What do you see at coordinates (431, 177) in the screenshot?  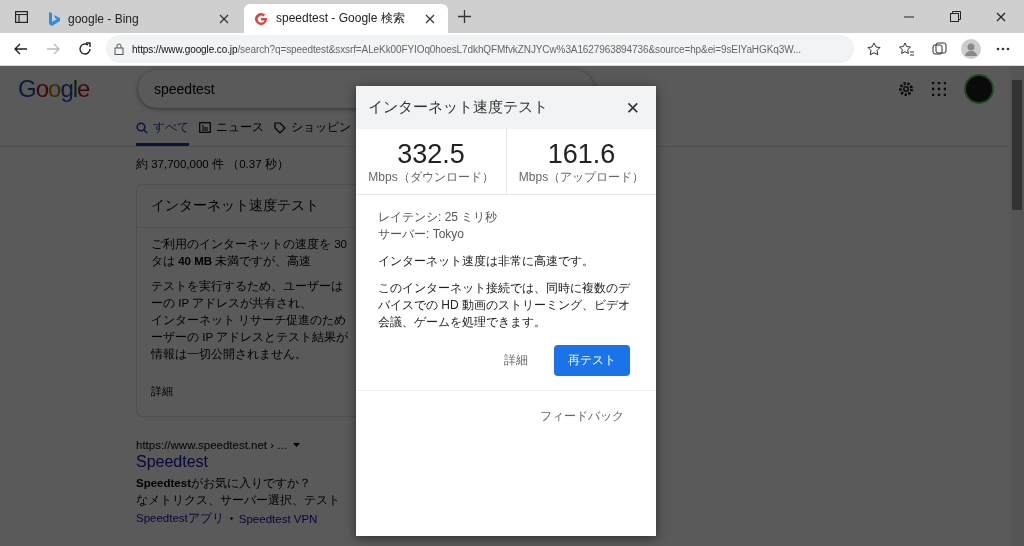 I see `speed-label: Mbps（ダウンロード）` at bounding box center [431, 177].